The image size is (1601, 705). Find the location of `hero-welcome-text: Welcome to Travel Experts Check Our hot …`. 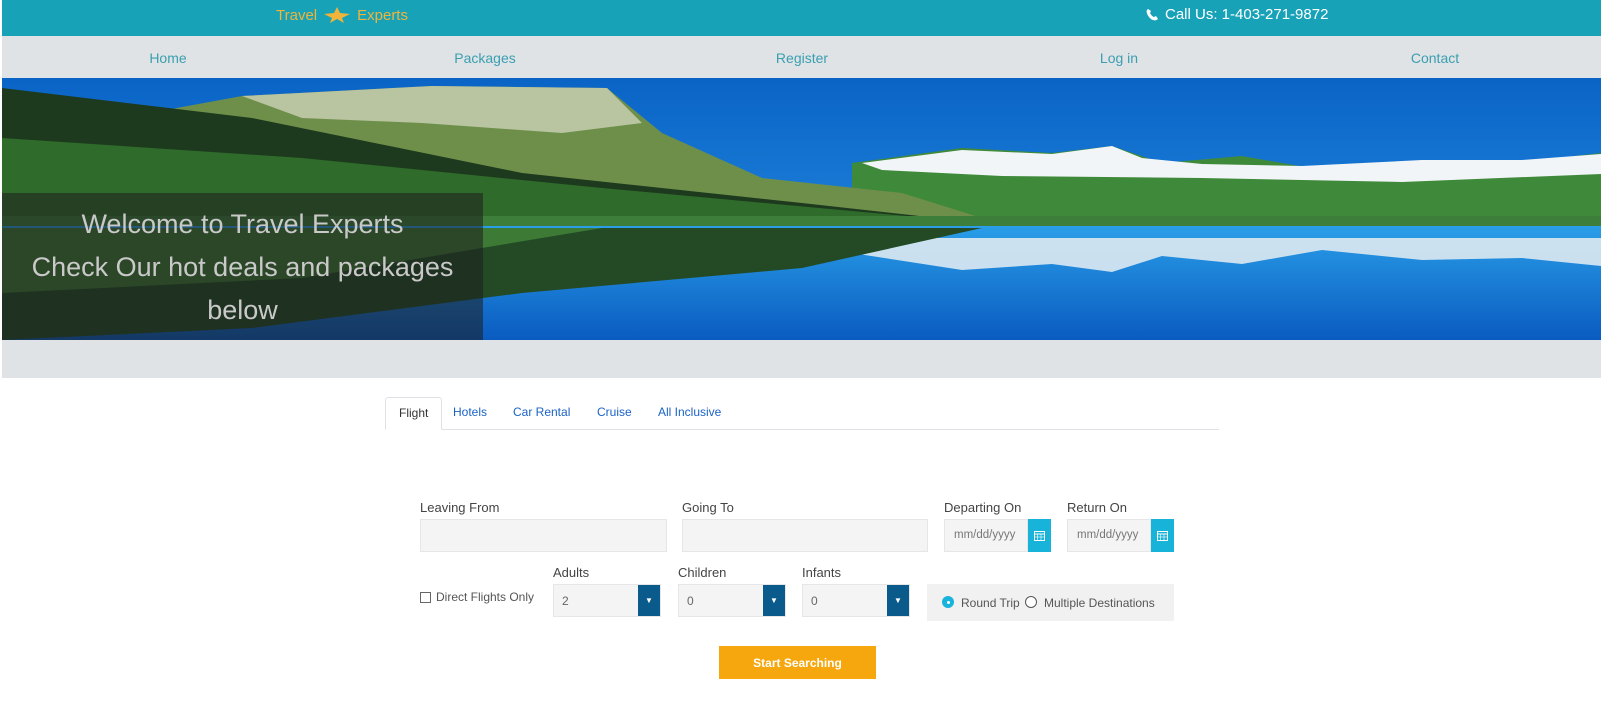

hero-welcome-text: Welcome to Travel Experts Check Our hot … is located at coordinates (242, 267).